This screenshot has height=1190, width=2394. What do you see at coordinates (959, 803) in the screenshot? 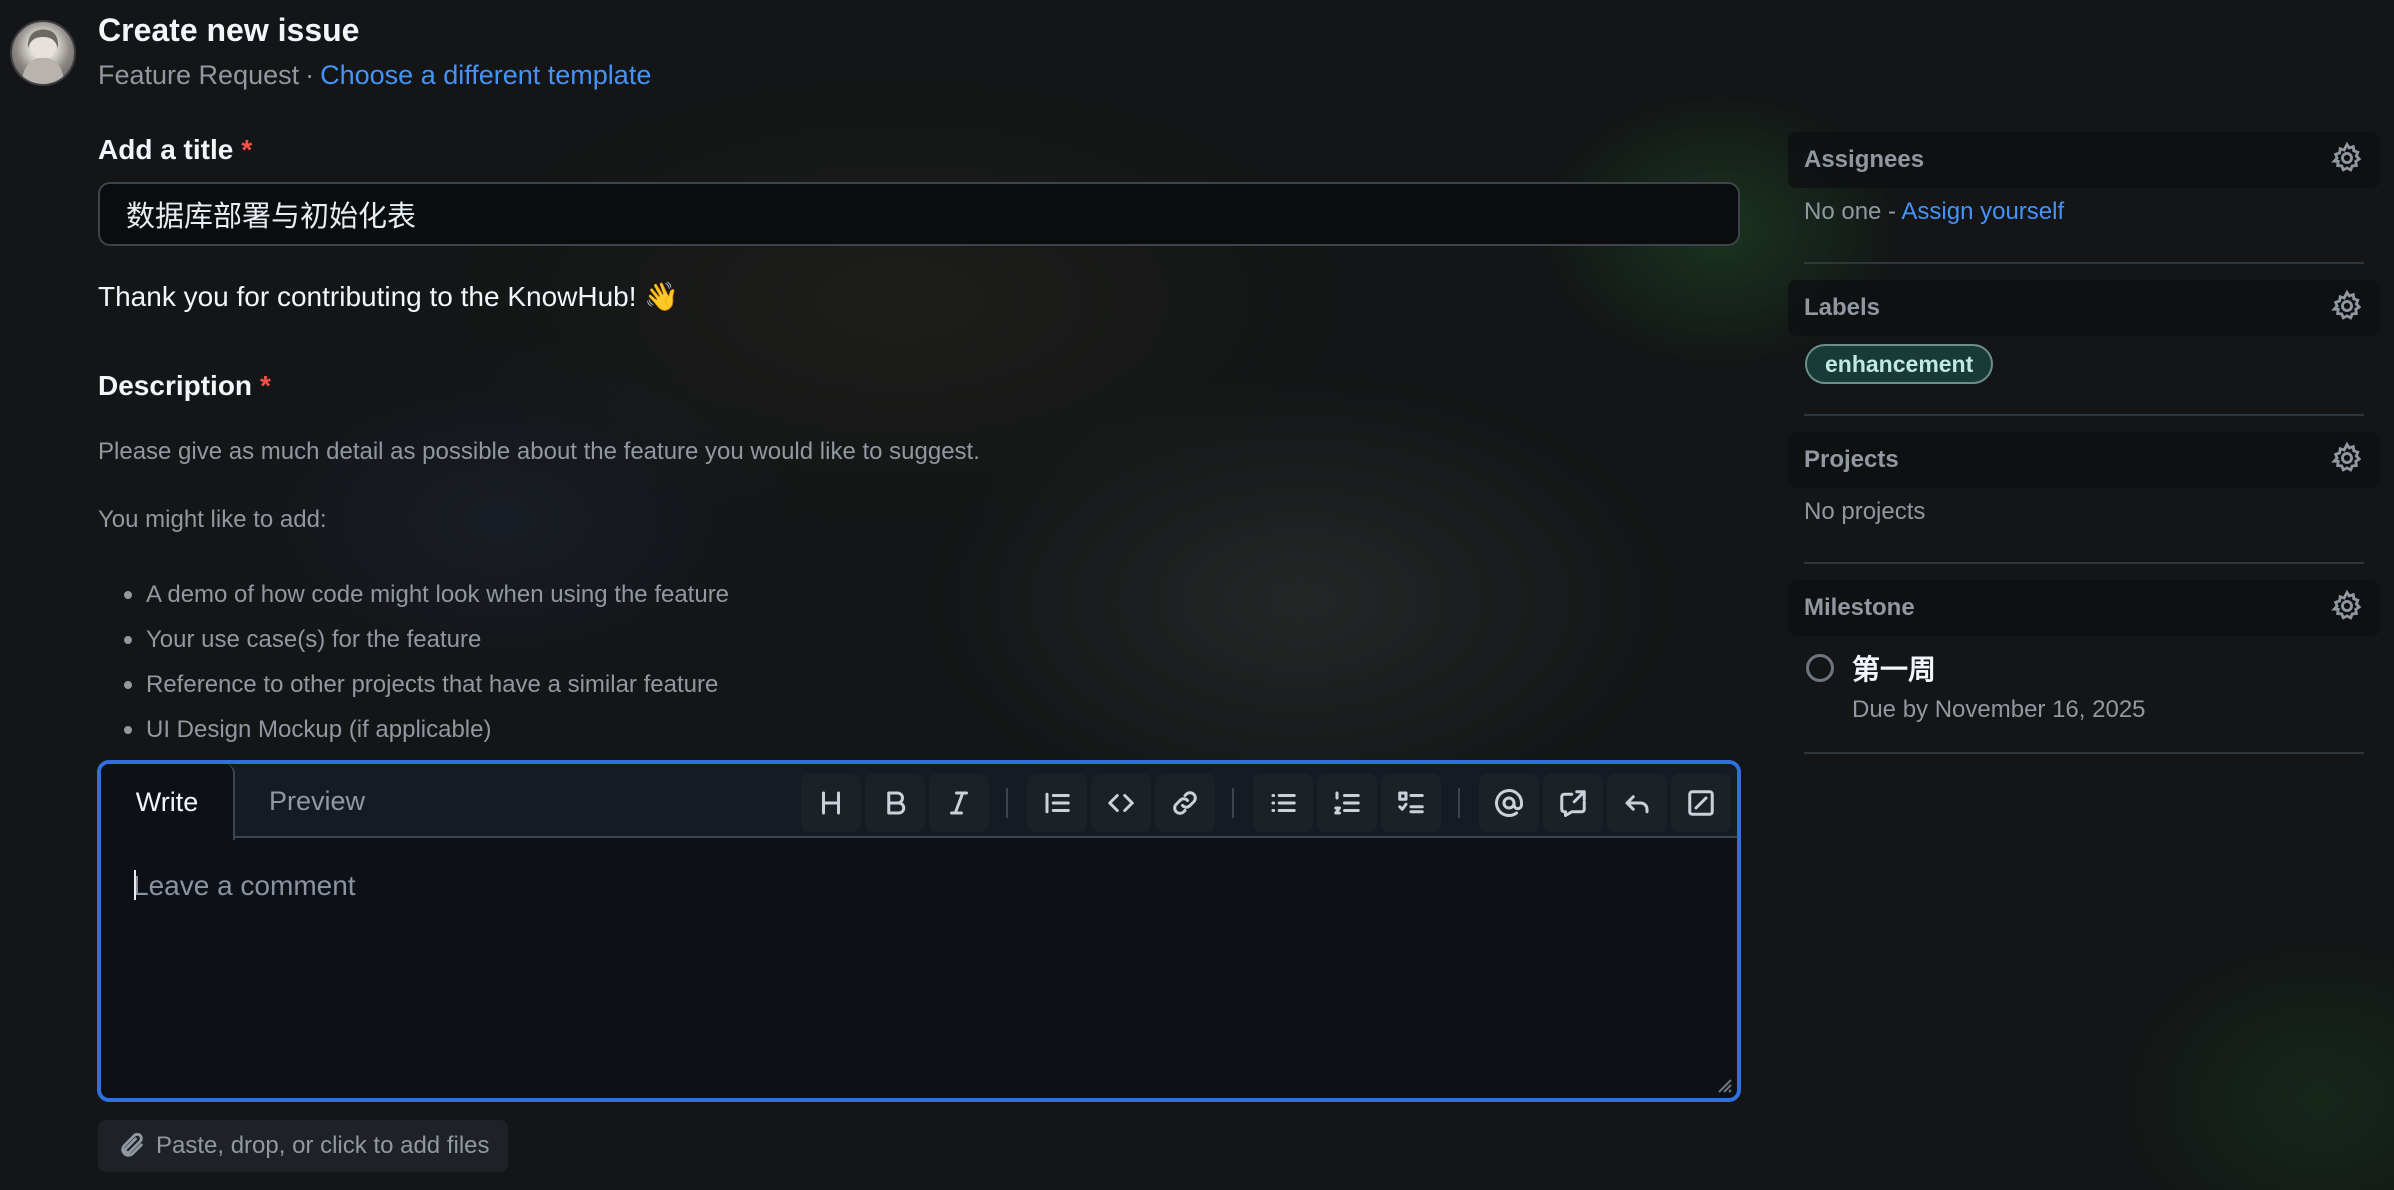
I see `italic-icon` at bounding box center [959, 803].